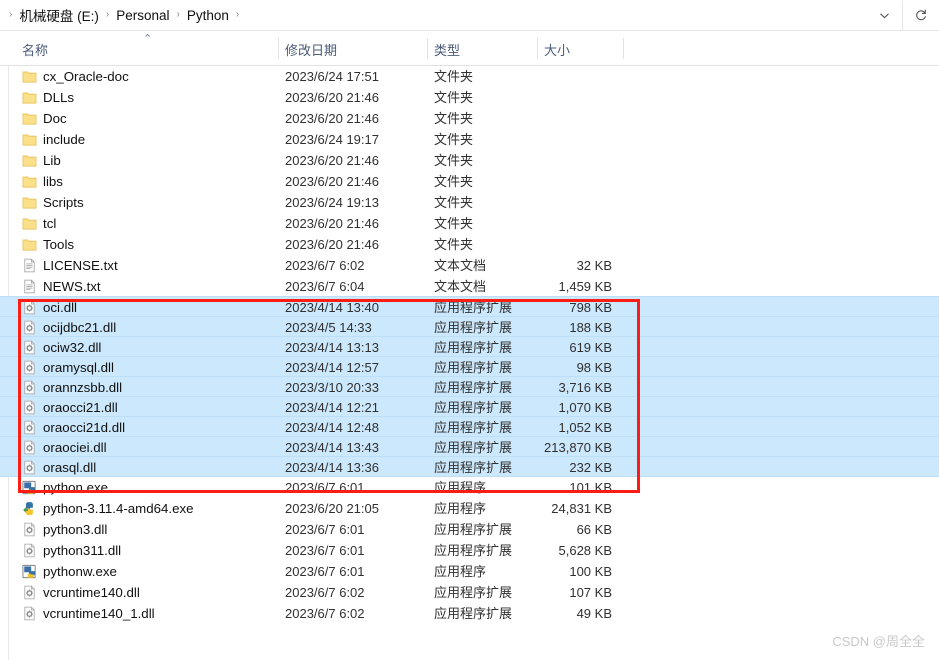  Describe the element at coordinates (469, 286) in the screenshot. I see `file-row: NEWS.txt 2023/6/7 6:04 文本文档 1,459 KB` at that location.